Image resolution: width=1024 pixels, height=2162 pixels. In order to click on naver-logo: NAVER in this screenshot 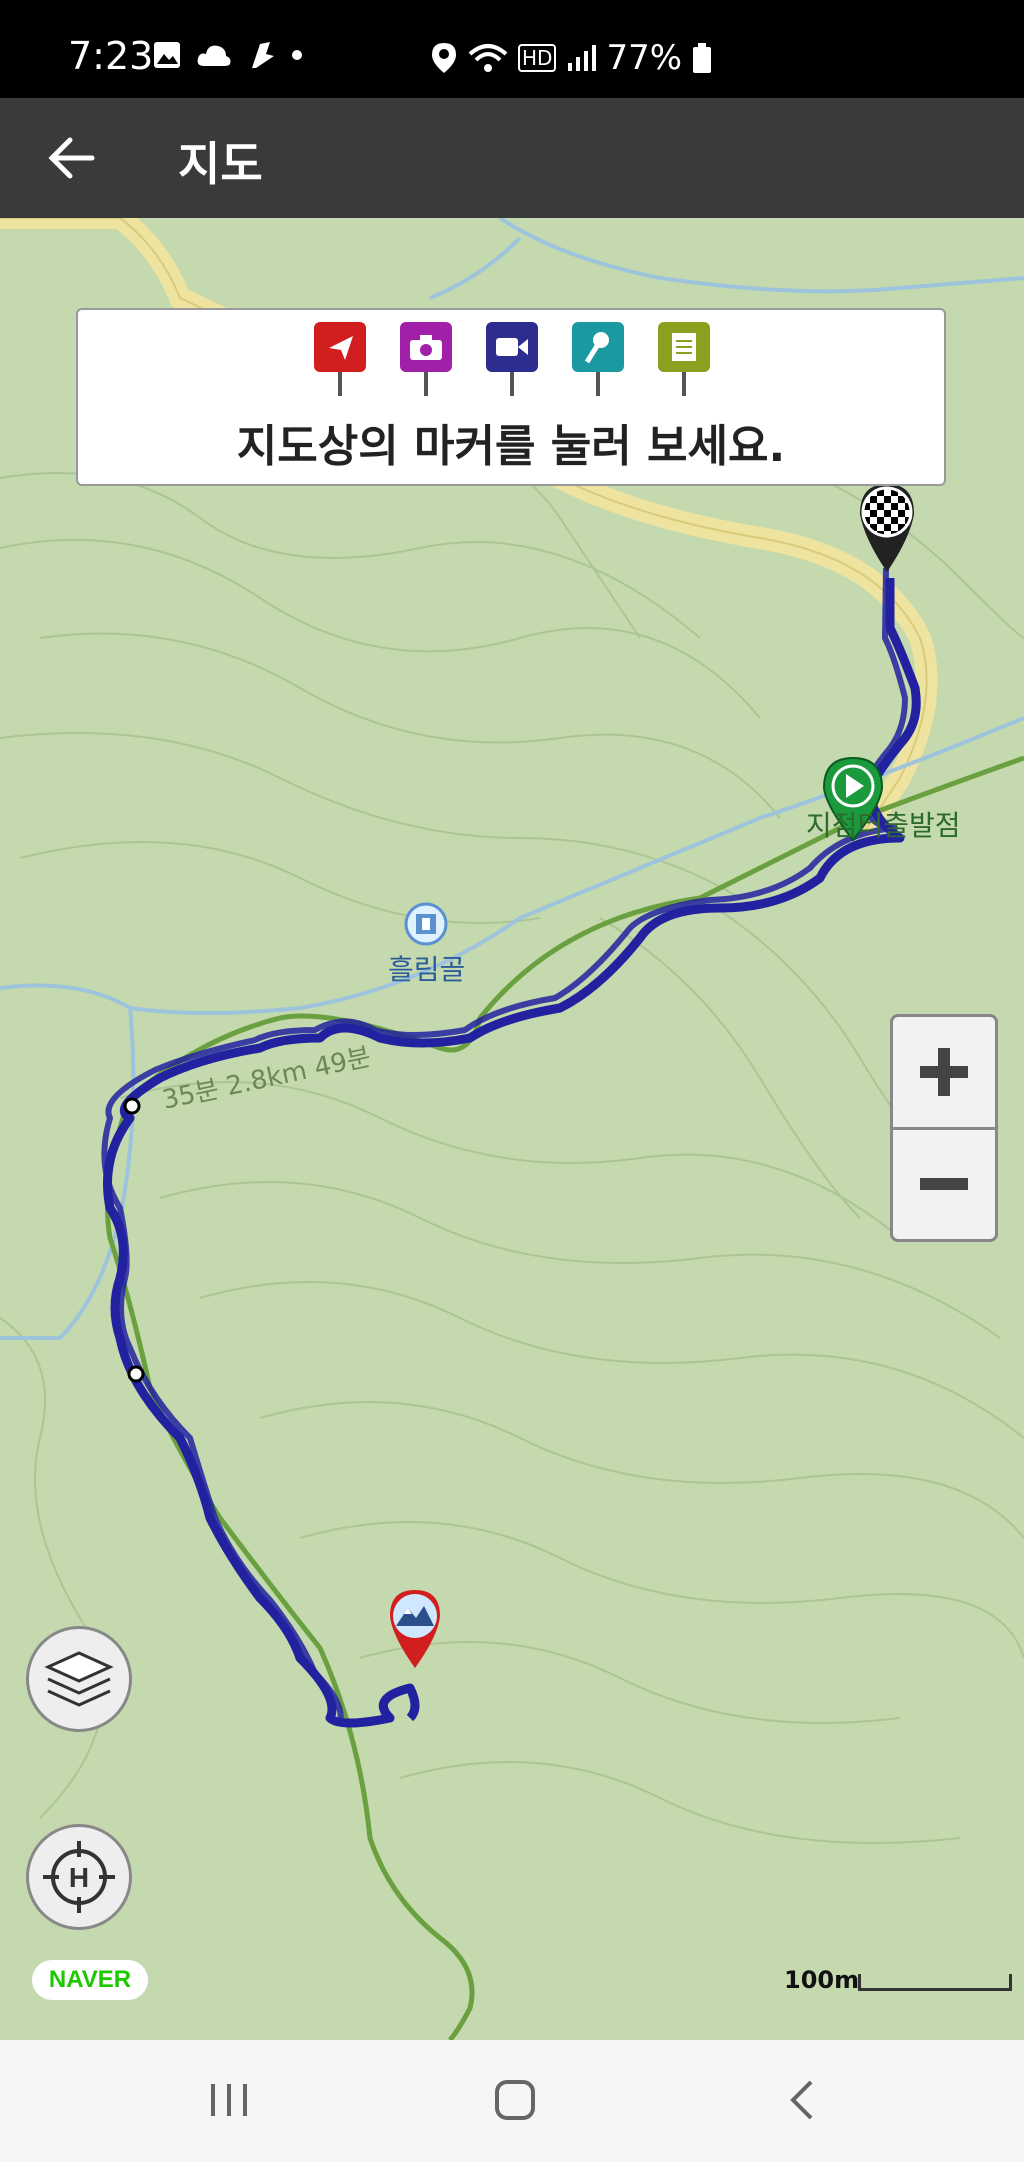, I will do `click(90, 1980)`.